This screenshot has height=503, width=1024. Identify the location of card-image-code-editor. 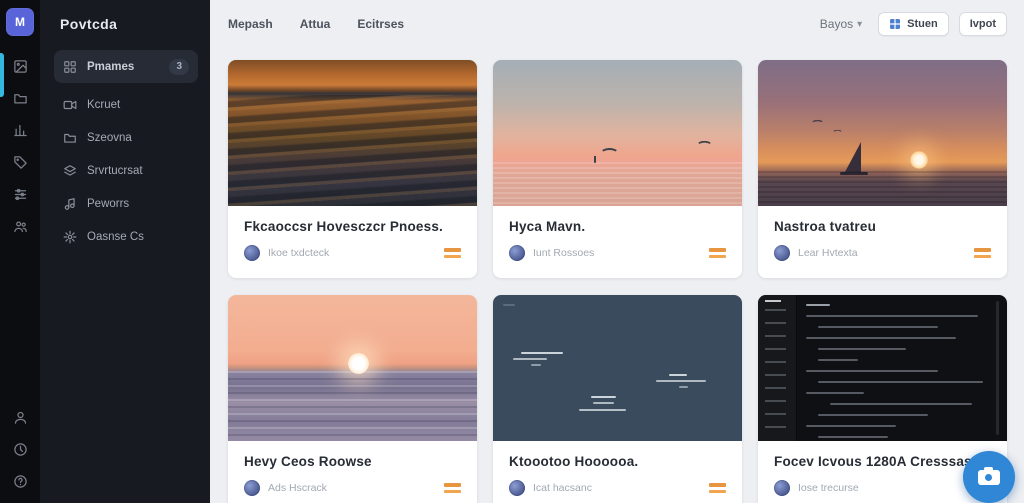
(882, 368).